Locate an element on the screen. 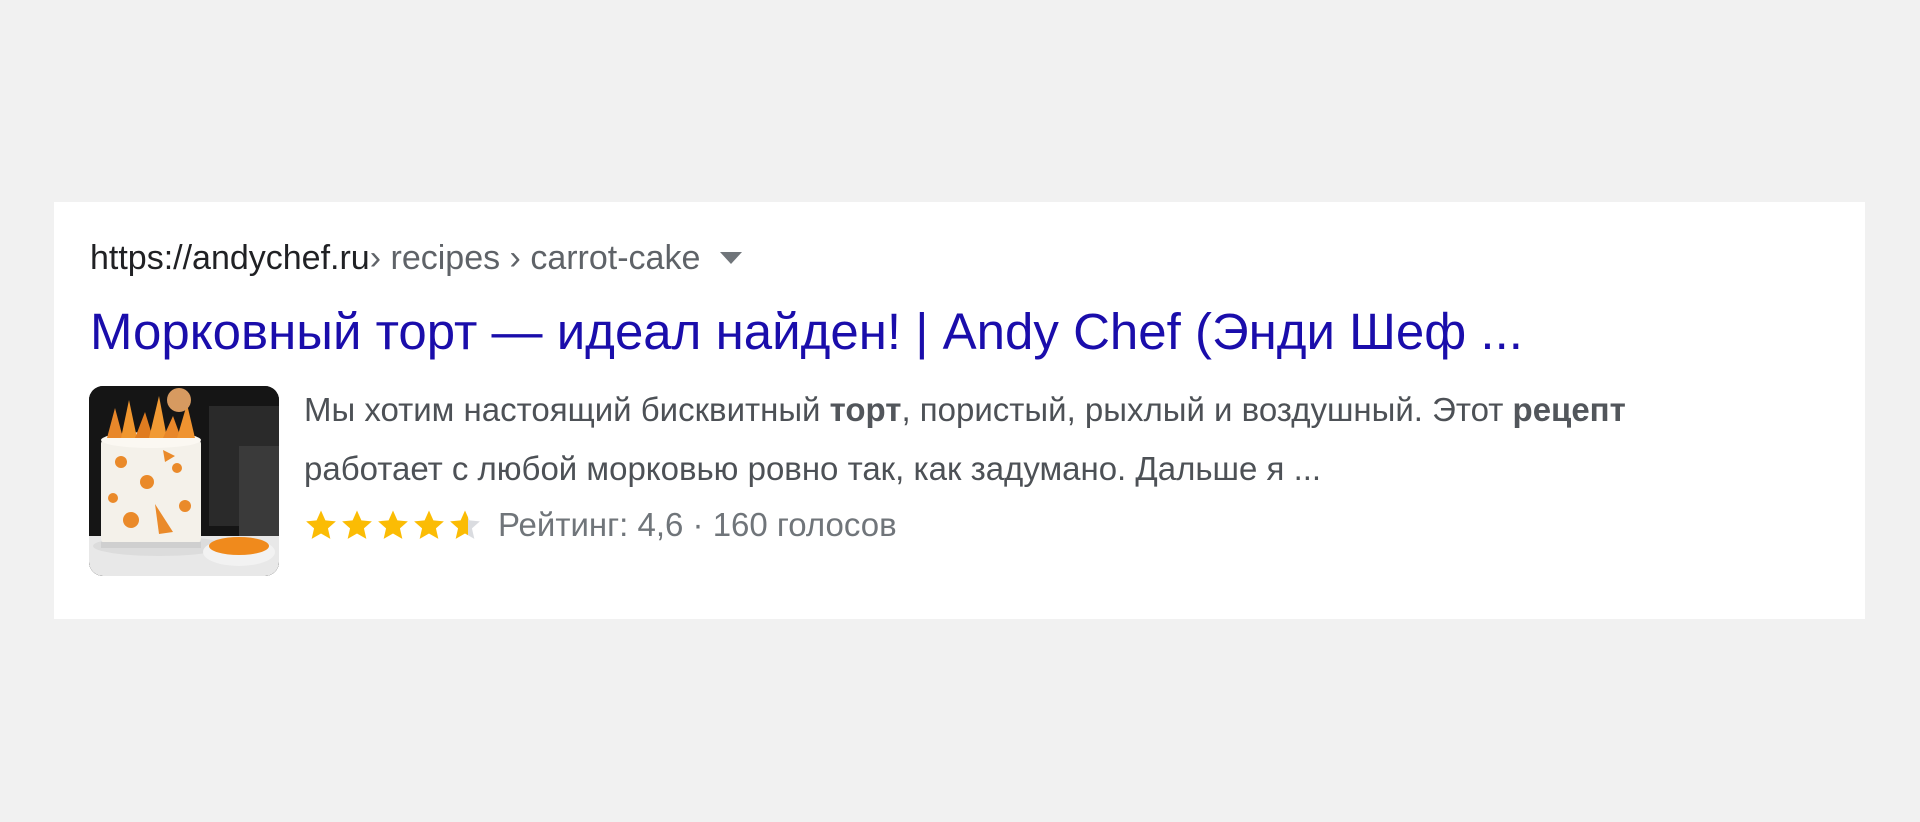  carrot-cake-thumbnail-image is located at coordinates (184, 481).